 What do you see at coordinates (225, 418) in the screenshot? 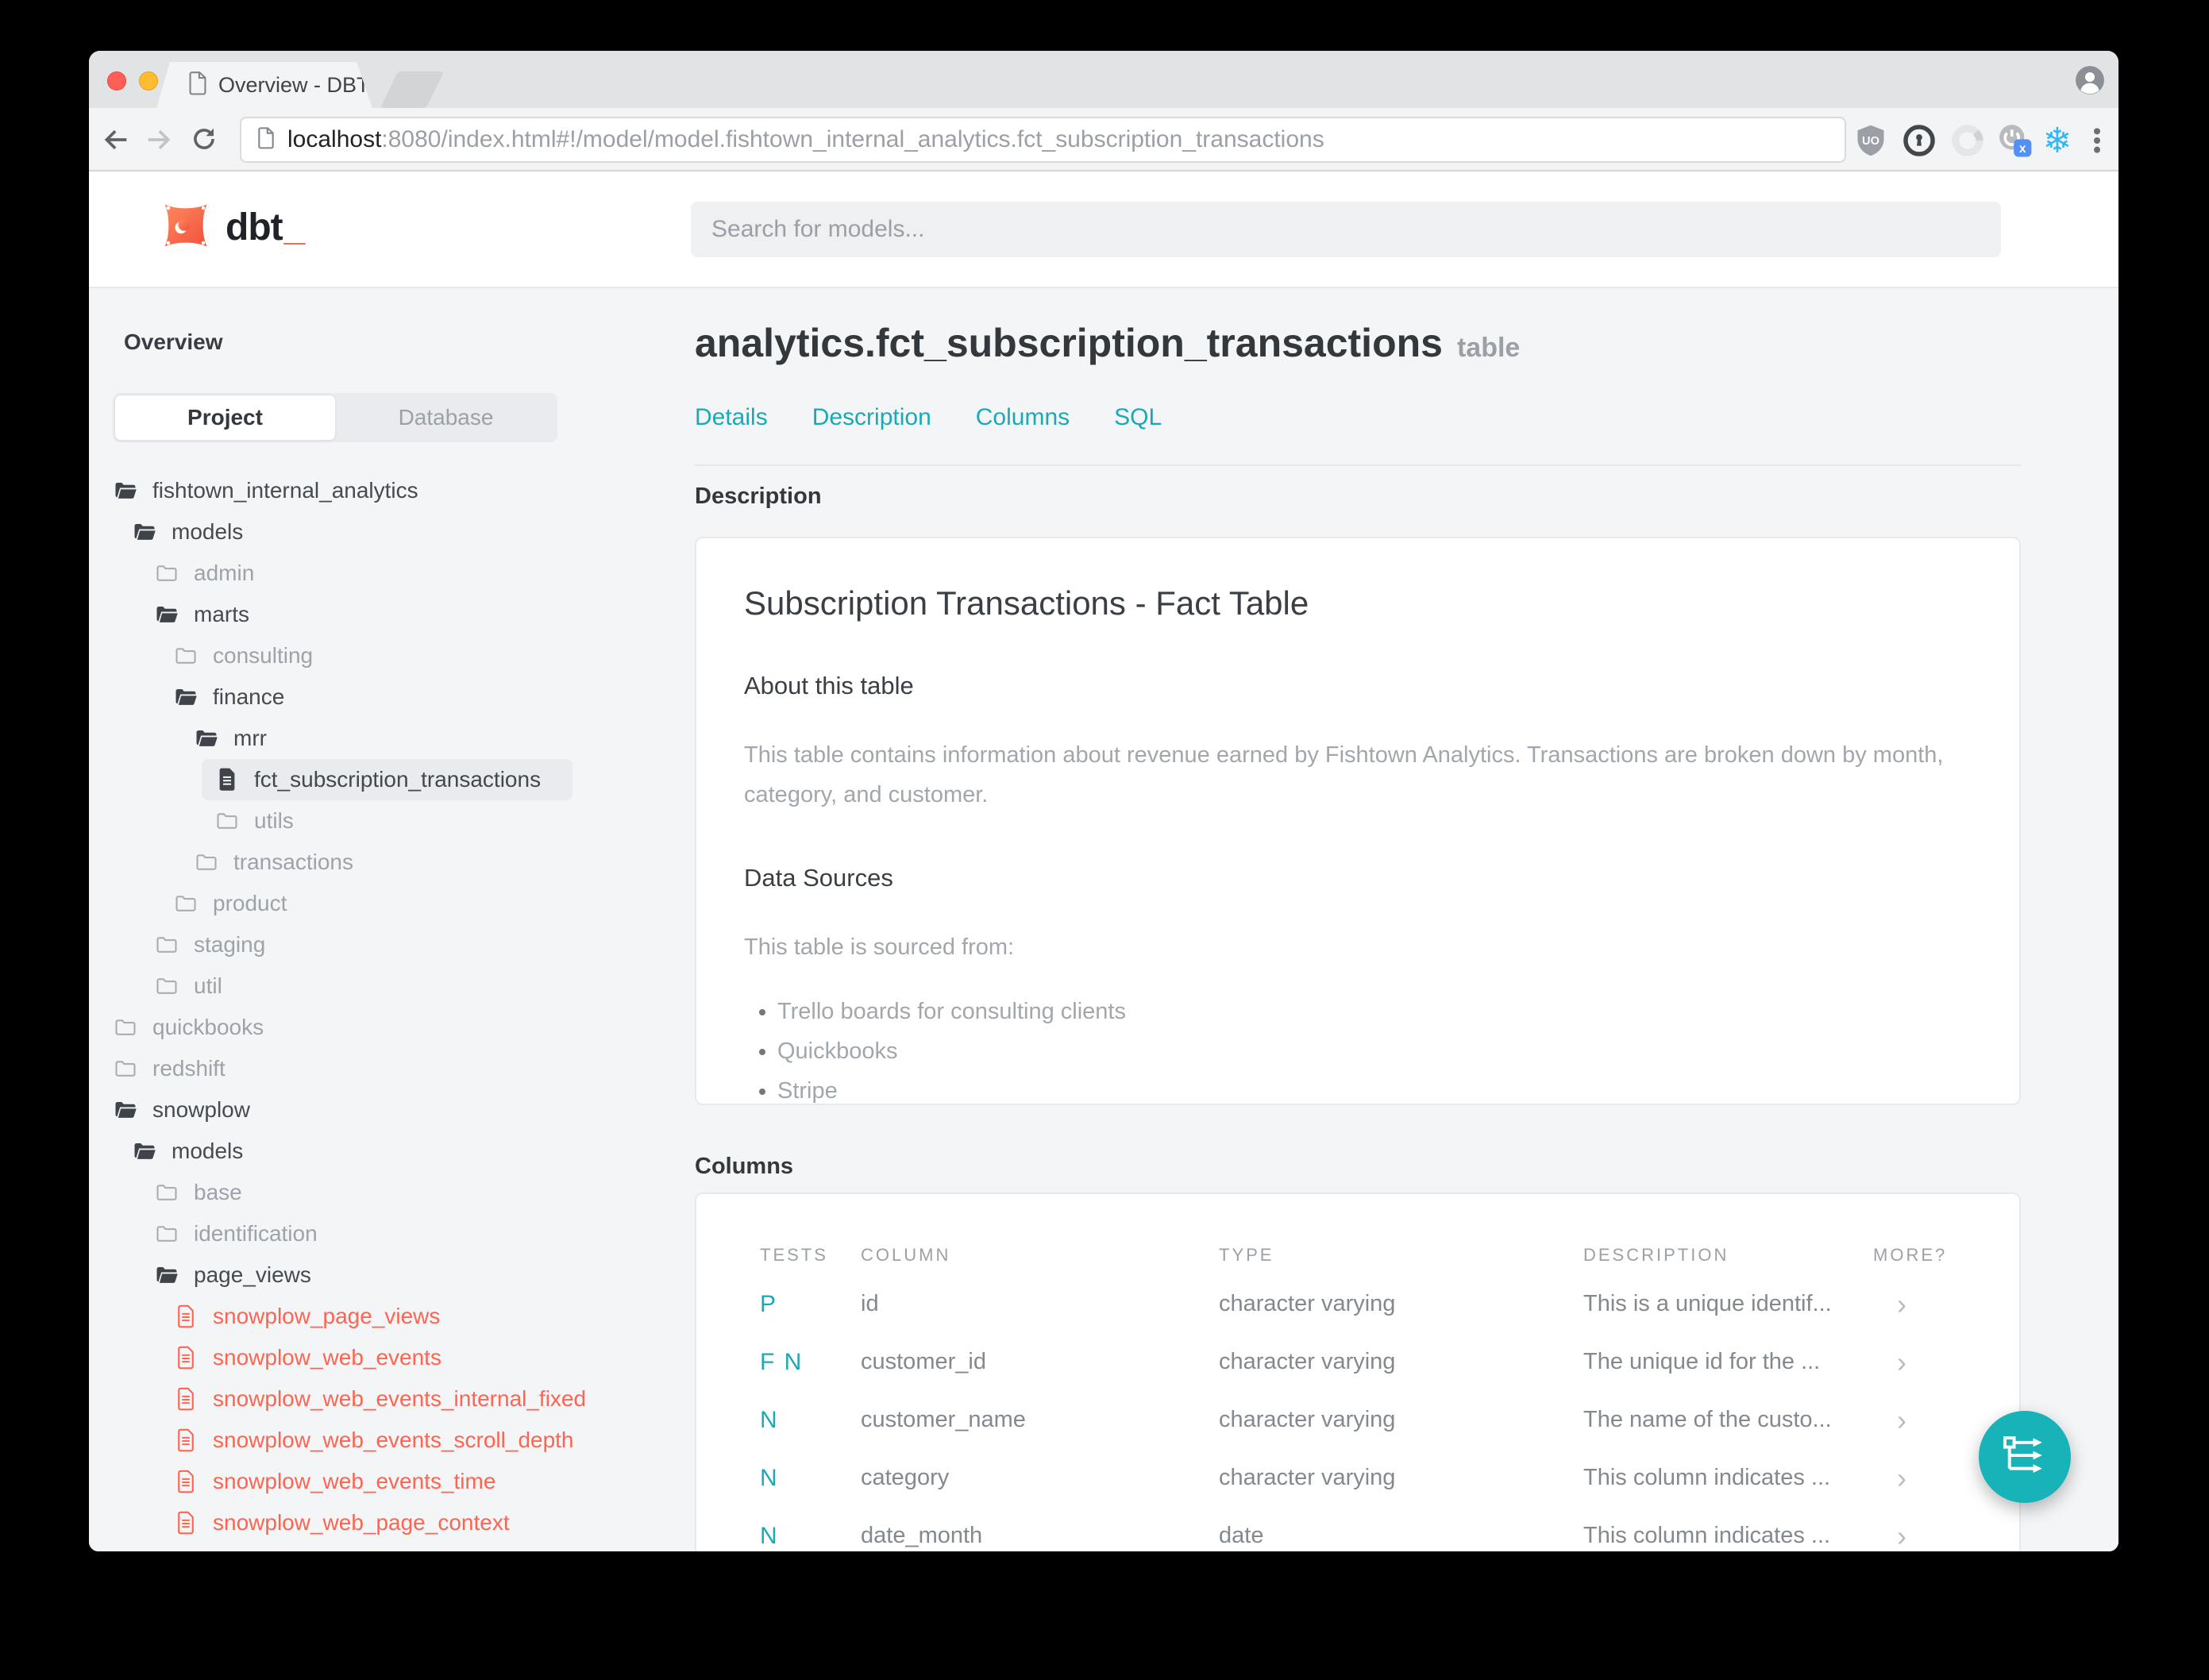
I see `tab-project: Project` at bounding box center [225, 418].